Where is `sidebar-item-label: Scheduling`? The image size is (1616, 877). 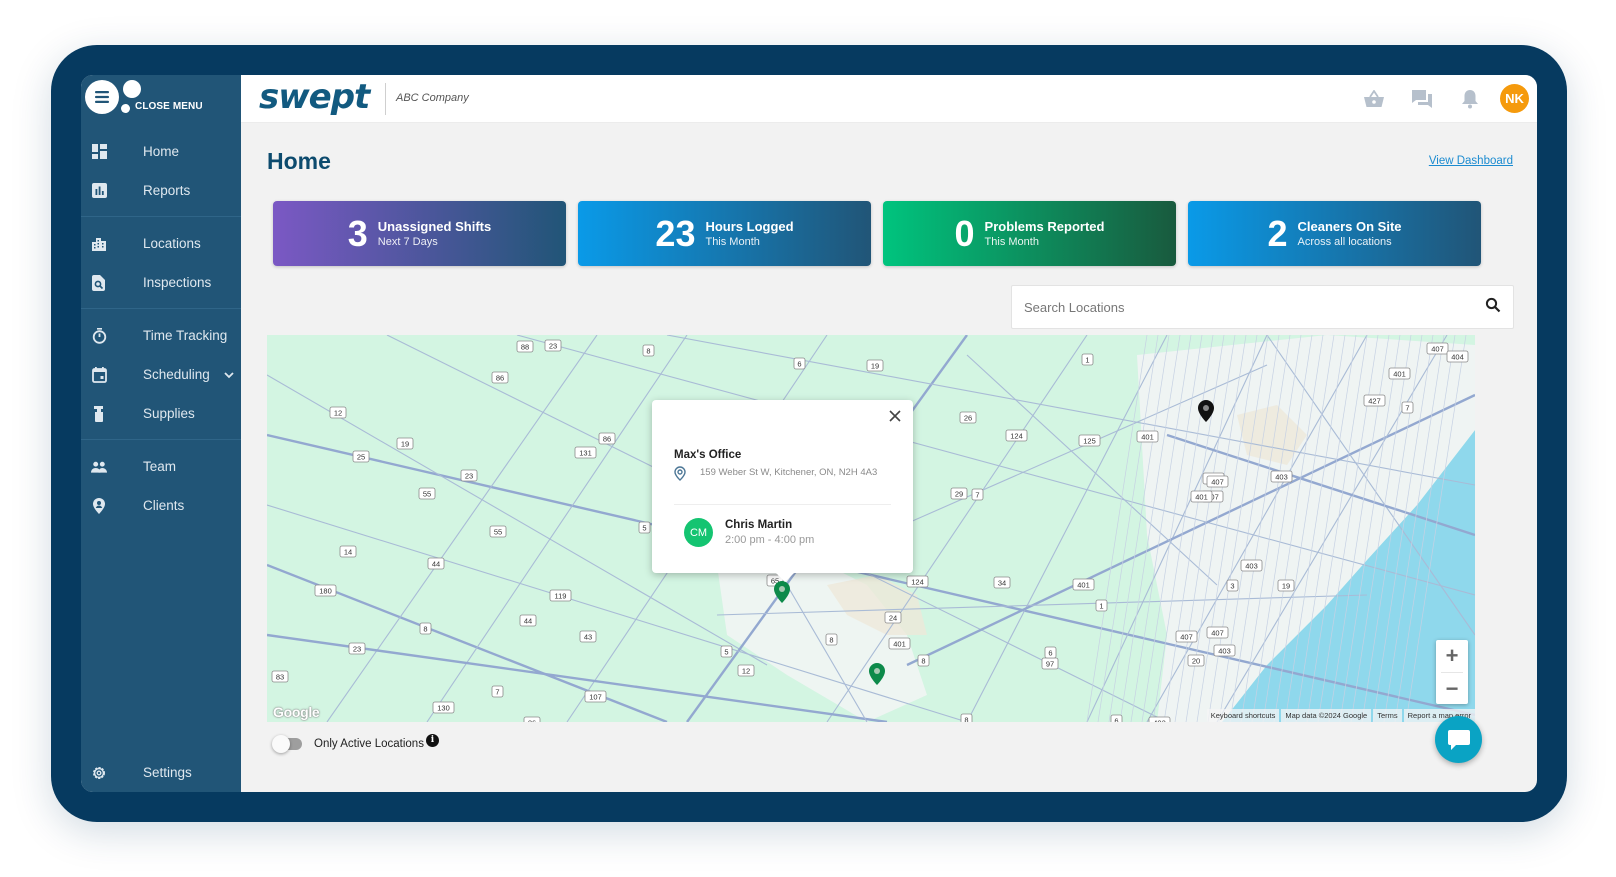
sidebar-item-label: Scheduling is located at coordinates (176, 374).